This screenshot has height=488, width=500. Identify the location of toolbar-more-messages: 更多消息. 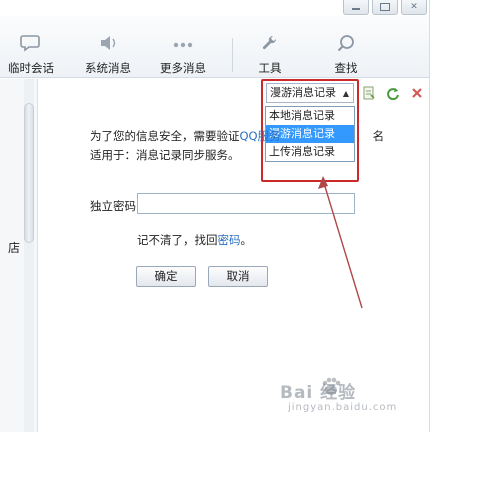
(183, 46).